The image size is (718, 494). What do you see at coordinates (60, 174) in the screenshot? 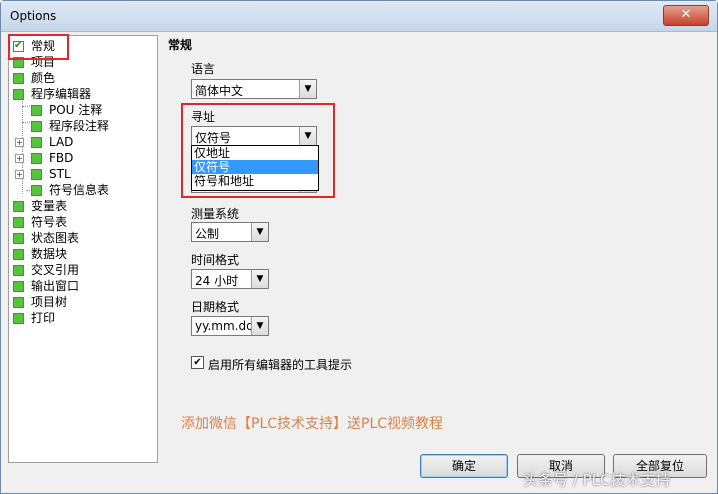
I see `tree-item-label: STL` at bounding box center [60, 174].